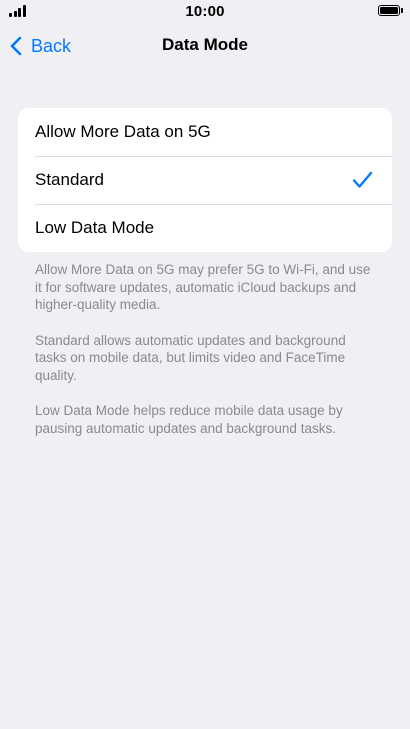 The height and width of the screenshot is (729, 410). What do you see at coordinates (69, 179) in the screenshot?
I see `option-label: Standard` at bounding box center [69, 179].